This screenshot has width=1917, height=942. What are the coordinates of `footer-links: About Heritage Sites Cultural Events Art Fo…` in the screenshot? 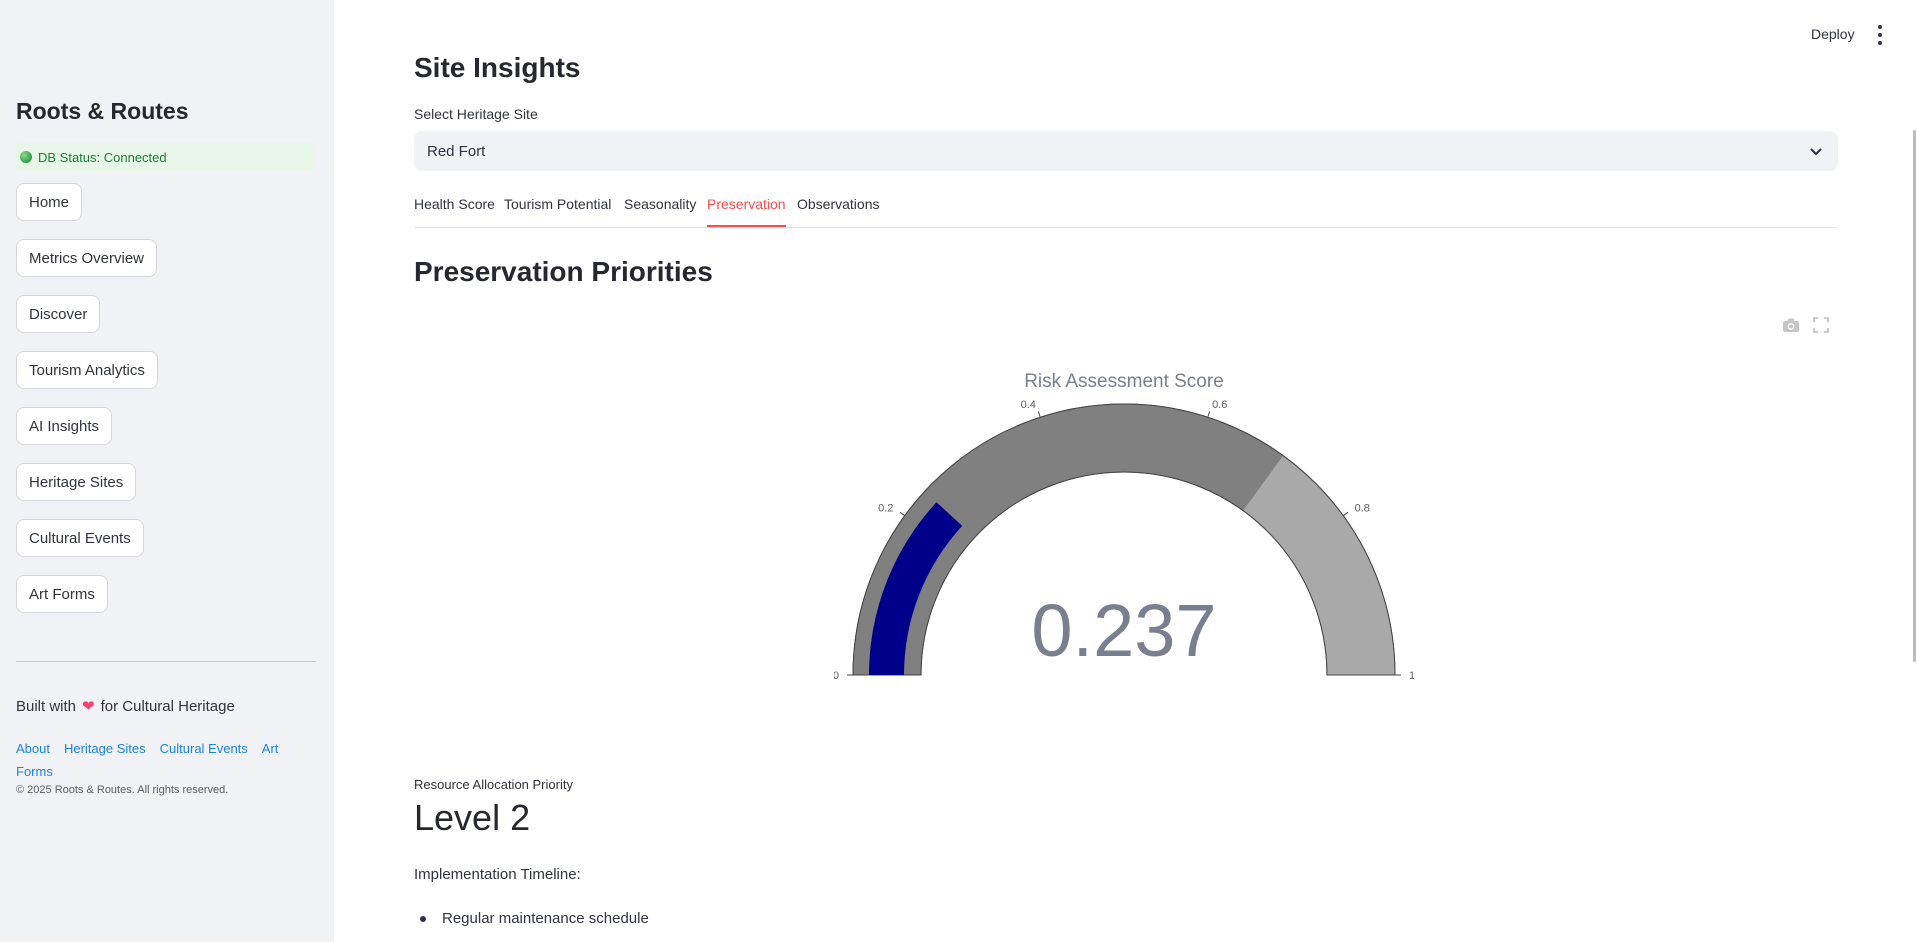 It's located at (161, 760).